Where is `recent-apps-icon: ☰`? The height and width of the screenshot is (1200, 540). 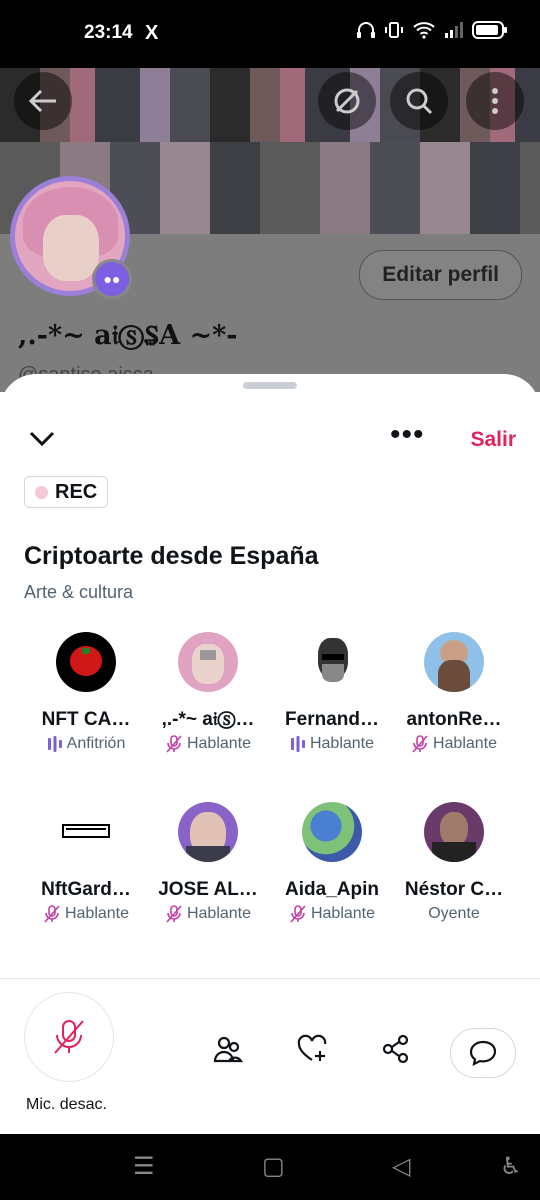
recent-apps-icon: ☰ is located at coordinates (144, 1166).